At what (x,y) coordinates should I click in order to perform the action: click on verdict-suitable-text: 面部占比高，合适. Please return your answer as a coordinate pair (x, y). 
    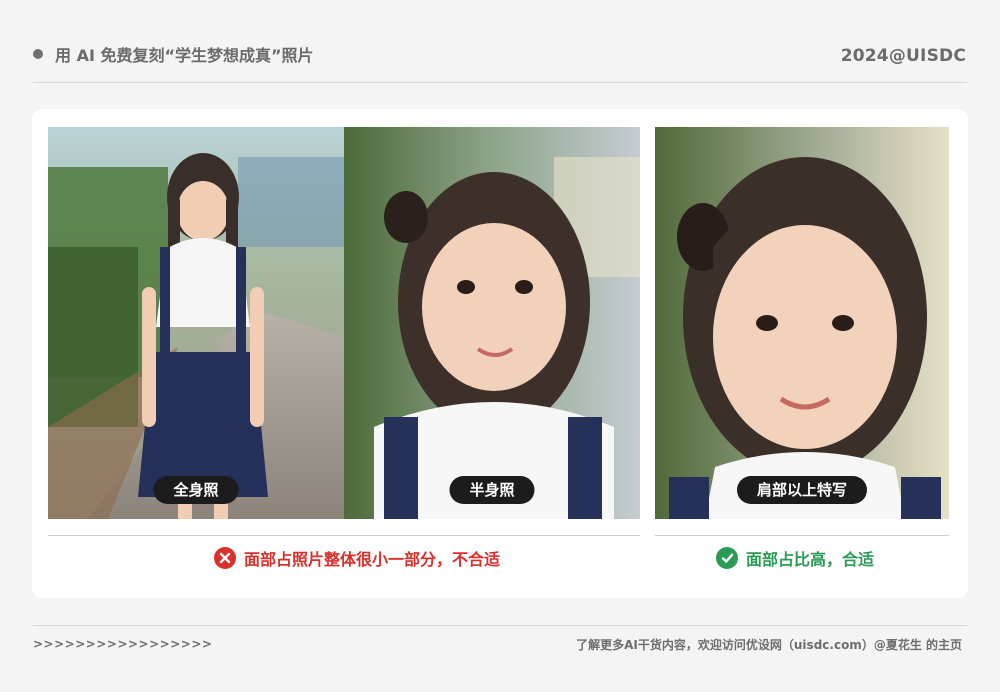
    Looking at the image, I should click on (810, 559).